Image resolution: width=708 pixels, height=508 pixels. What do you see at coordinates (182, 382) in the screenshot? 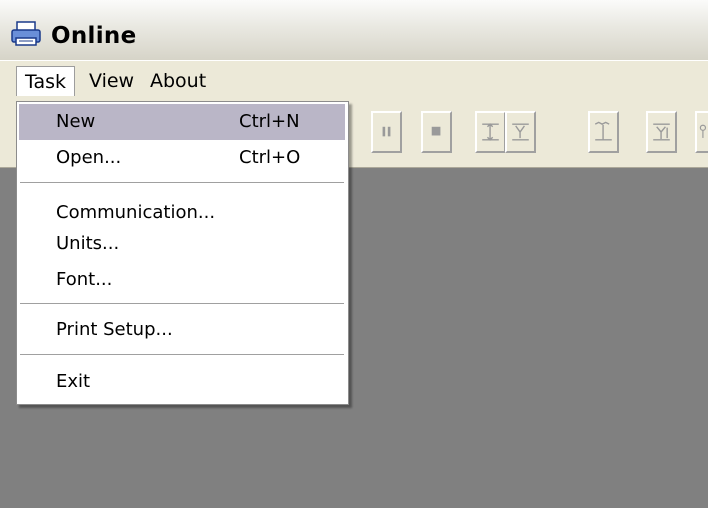
I see `menu-item-exit: Exit` at bounding box center [182, 382].